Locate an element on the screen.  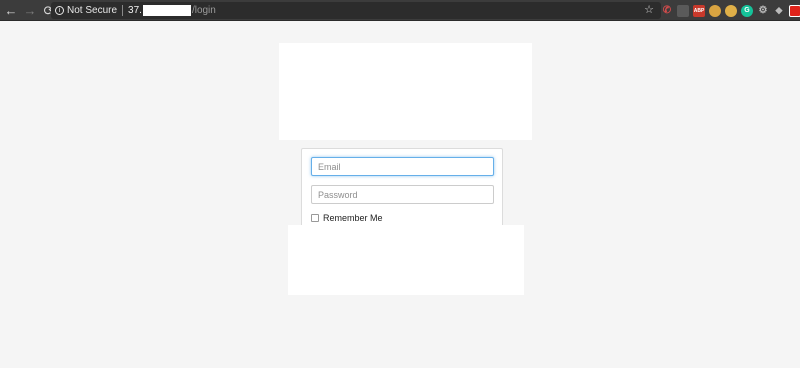
forward-arrow-icon: → is located at coordinates (30, 10).